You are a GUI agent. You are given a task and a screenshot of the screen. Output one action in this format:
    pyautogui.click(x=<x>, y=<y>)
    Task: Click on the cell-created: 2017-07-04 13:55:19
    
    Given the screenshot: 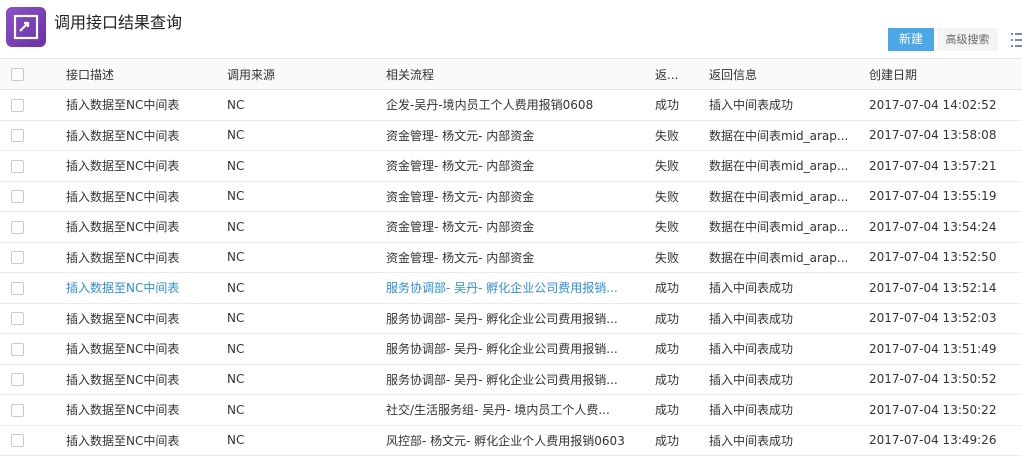 What is the action you would take?
    pyautogui.click(x=933, y=196)
    